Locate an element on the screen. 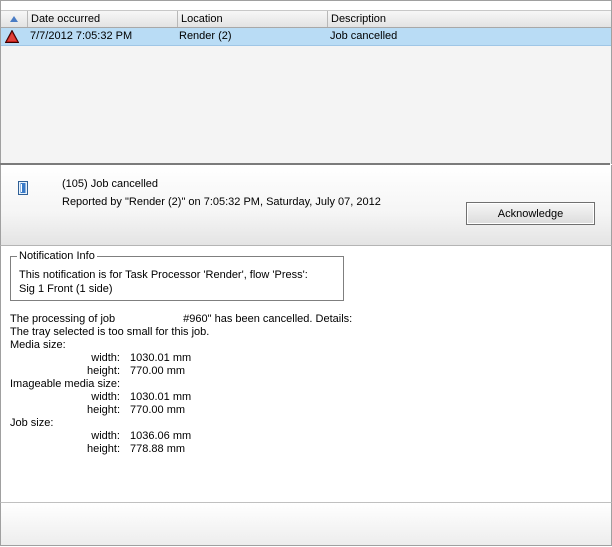 The image size is (612, 547). job-height: height: 778.88 mm is located at coordinates (181, 449).